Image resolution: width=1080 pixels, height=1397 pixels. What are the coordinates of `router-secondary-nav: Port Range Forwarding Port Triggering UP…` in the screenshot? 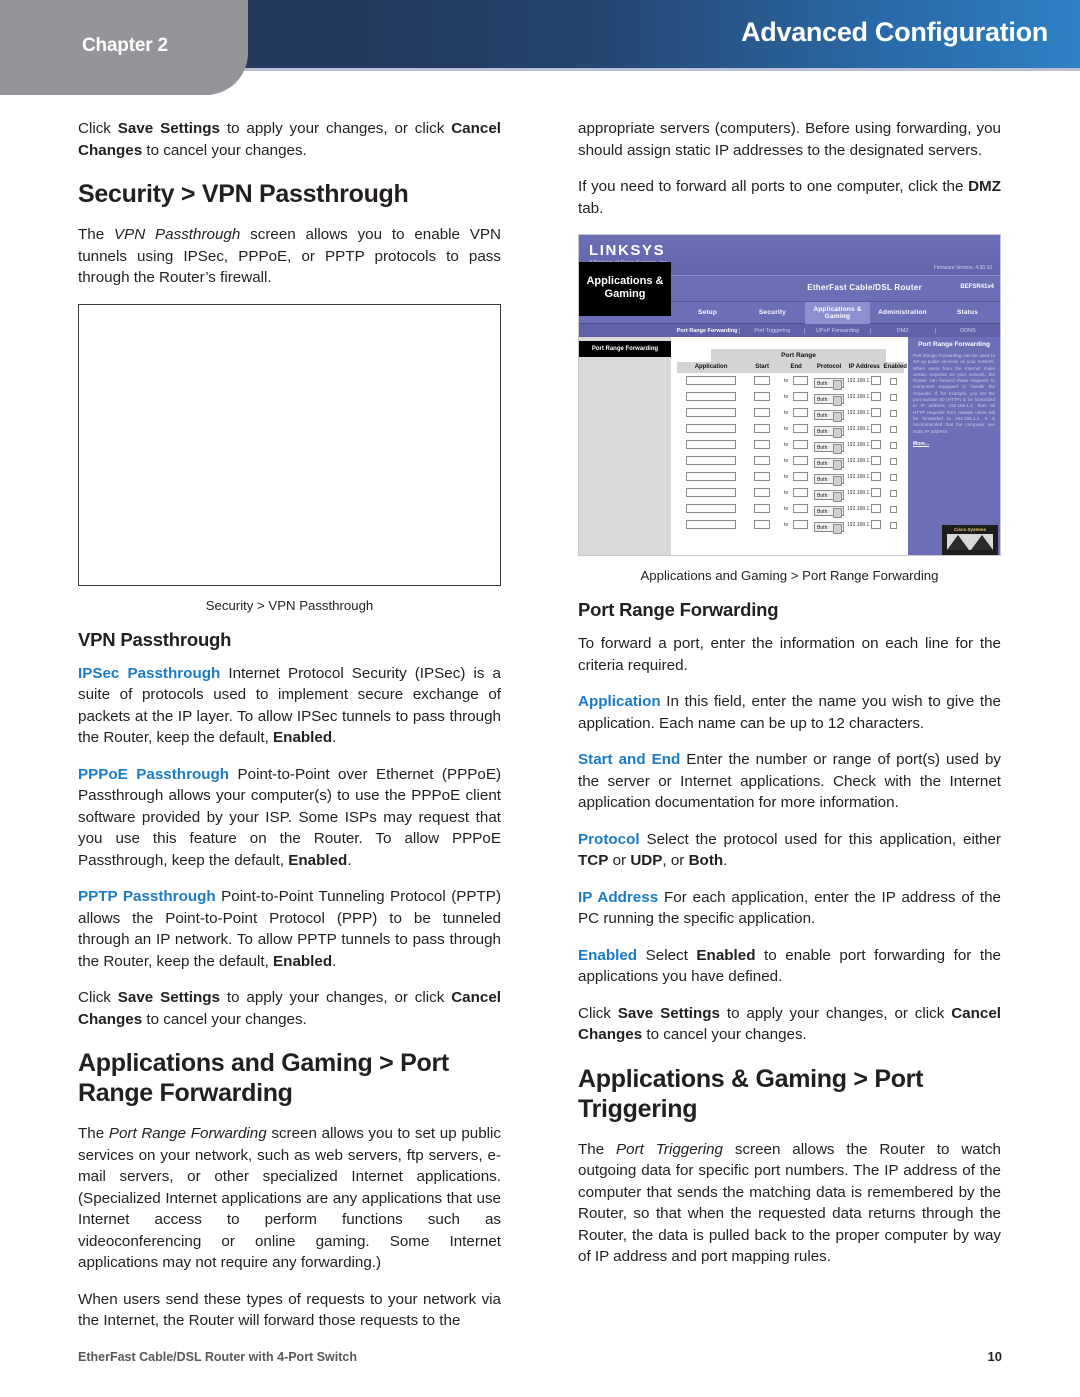 It's located at (789, 330).